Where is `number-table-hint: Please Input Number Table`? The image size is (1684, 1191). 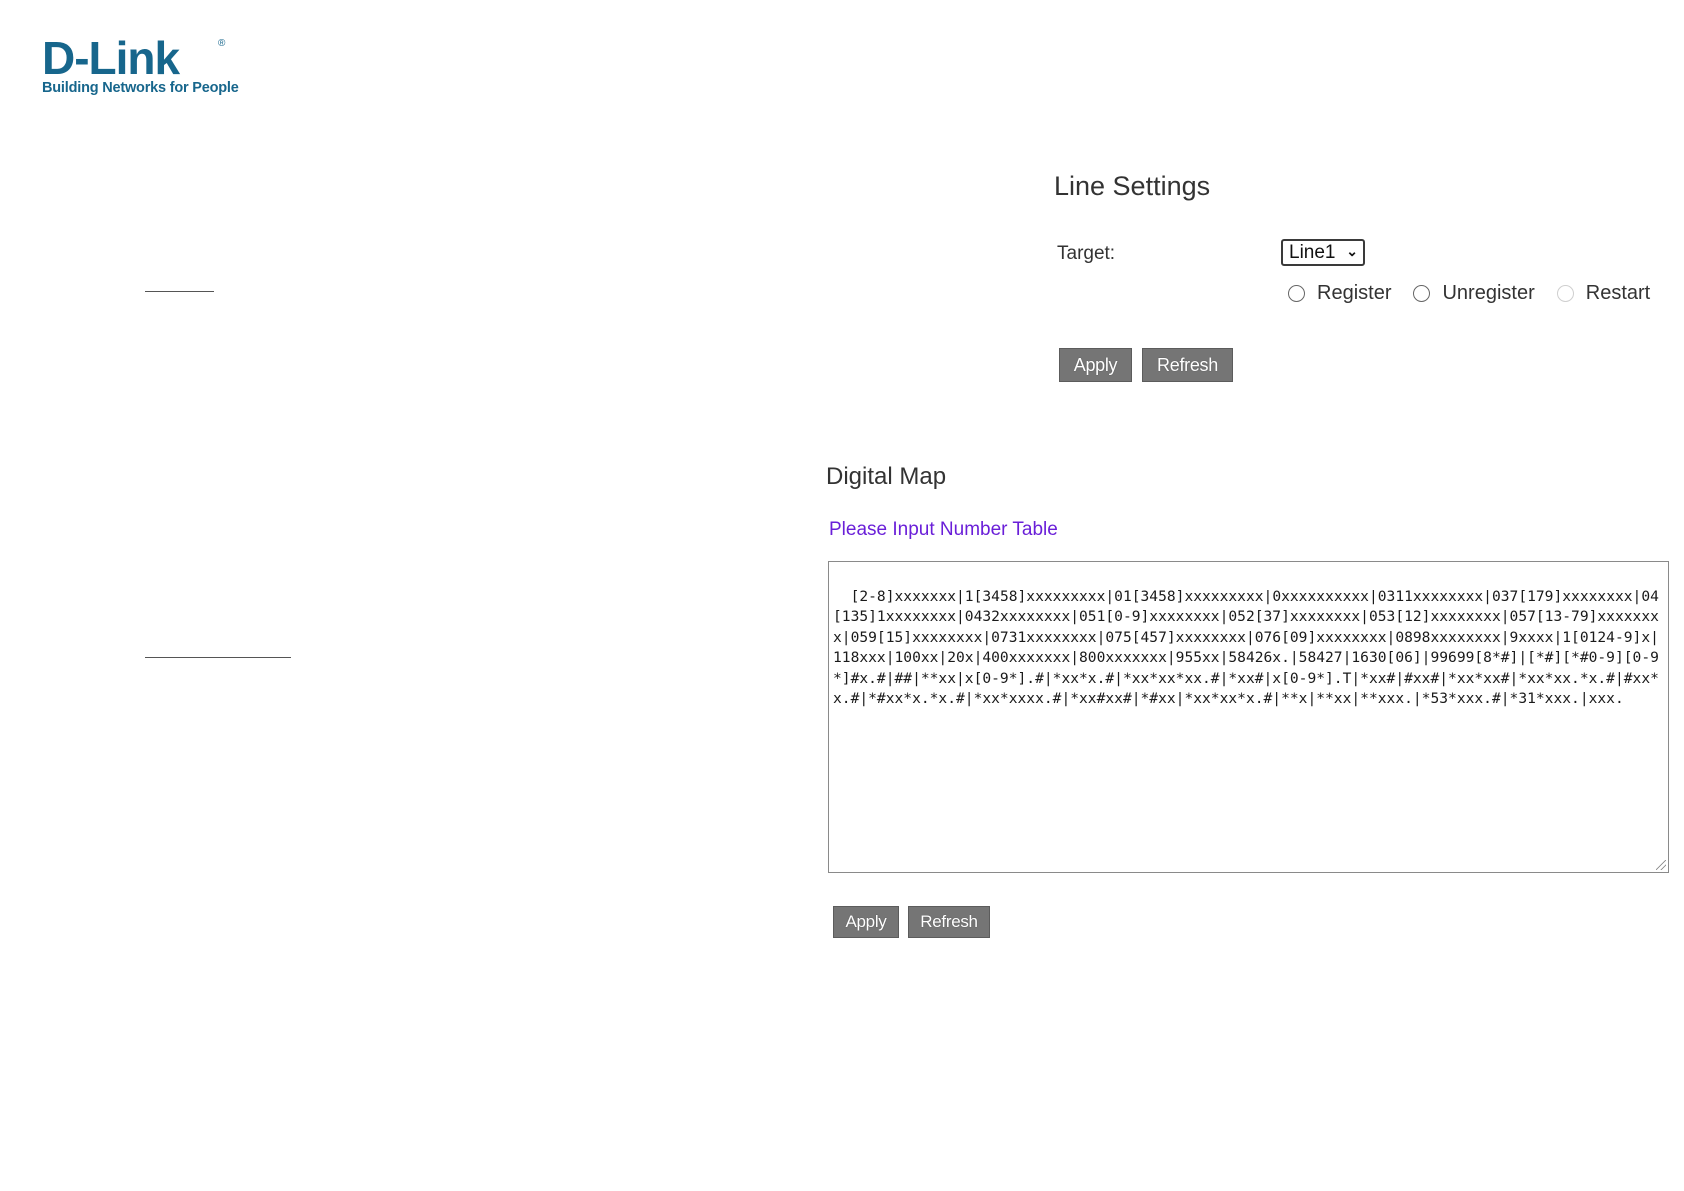
number-table-hint: Please Input Number Table is located at coordinates (943, 529).